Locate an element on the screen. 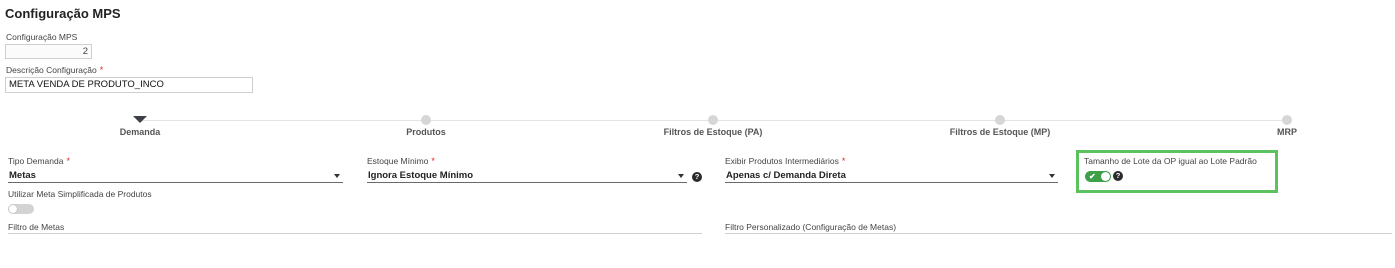 This screenshot has width=1395, height=268. config-mps-label: Configuração MPS is located at coordinates (42, 37).